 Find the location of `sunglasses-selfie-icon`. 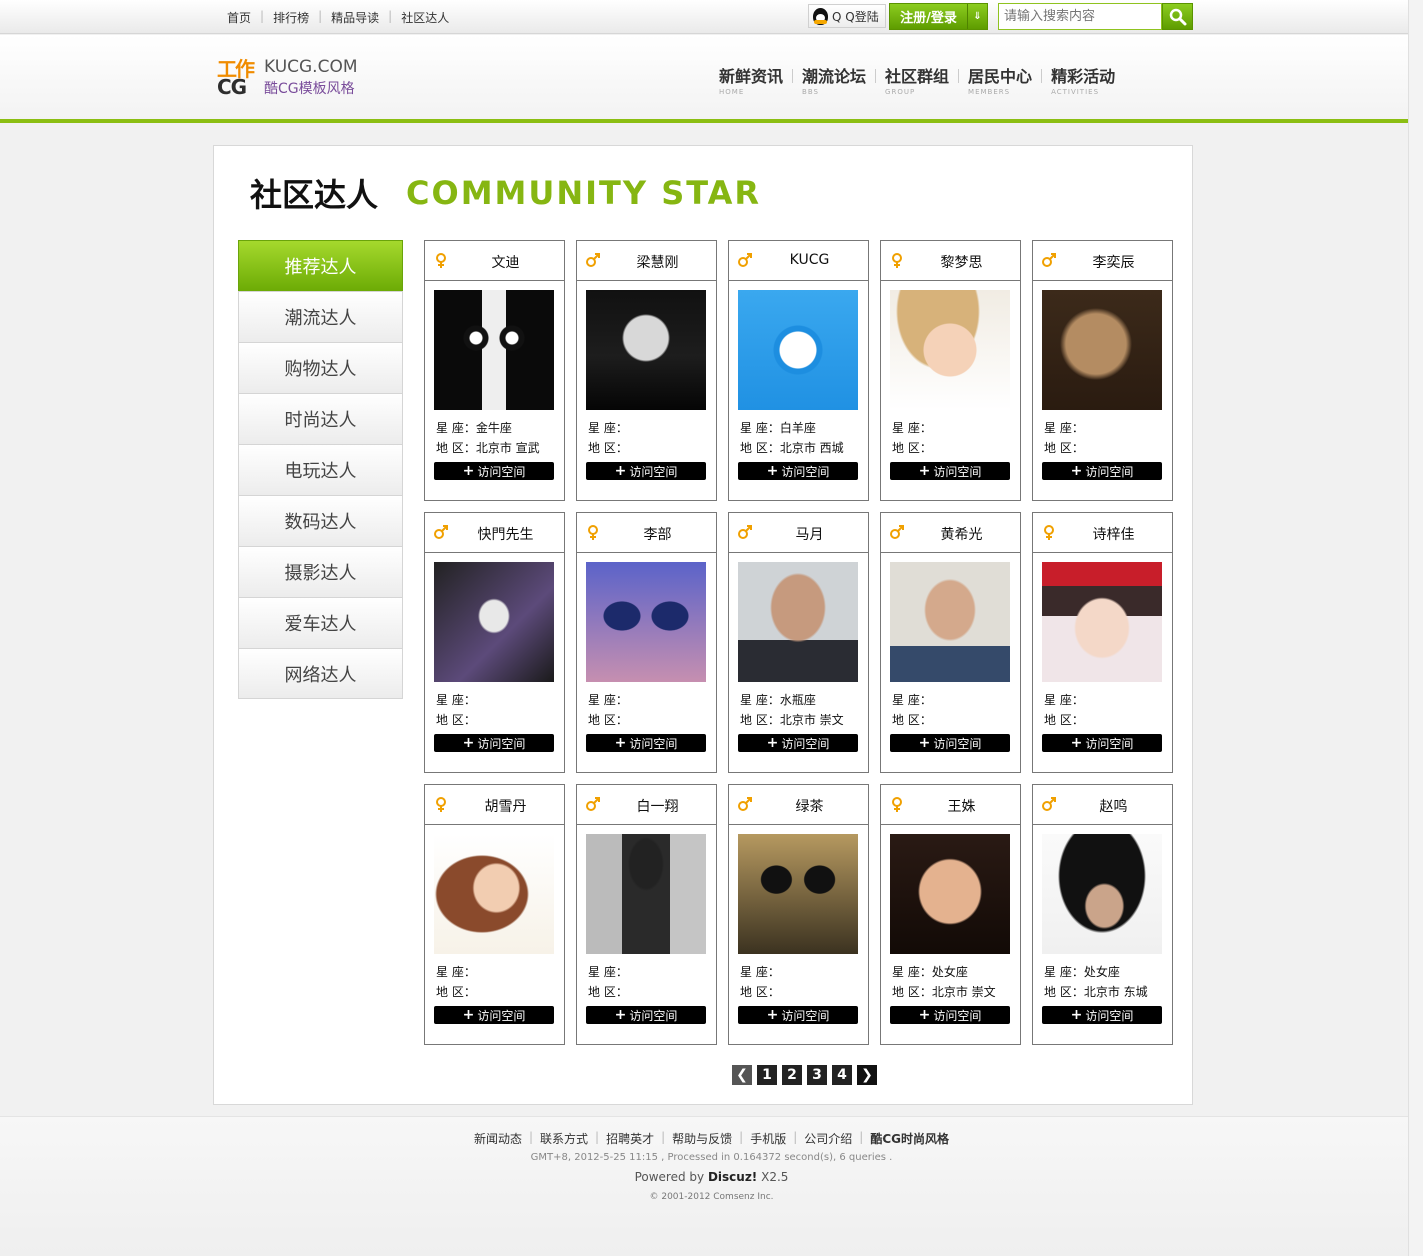

sunglasses-selfie-icon is located at coordinates (646, 622).